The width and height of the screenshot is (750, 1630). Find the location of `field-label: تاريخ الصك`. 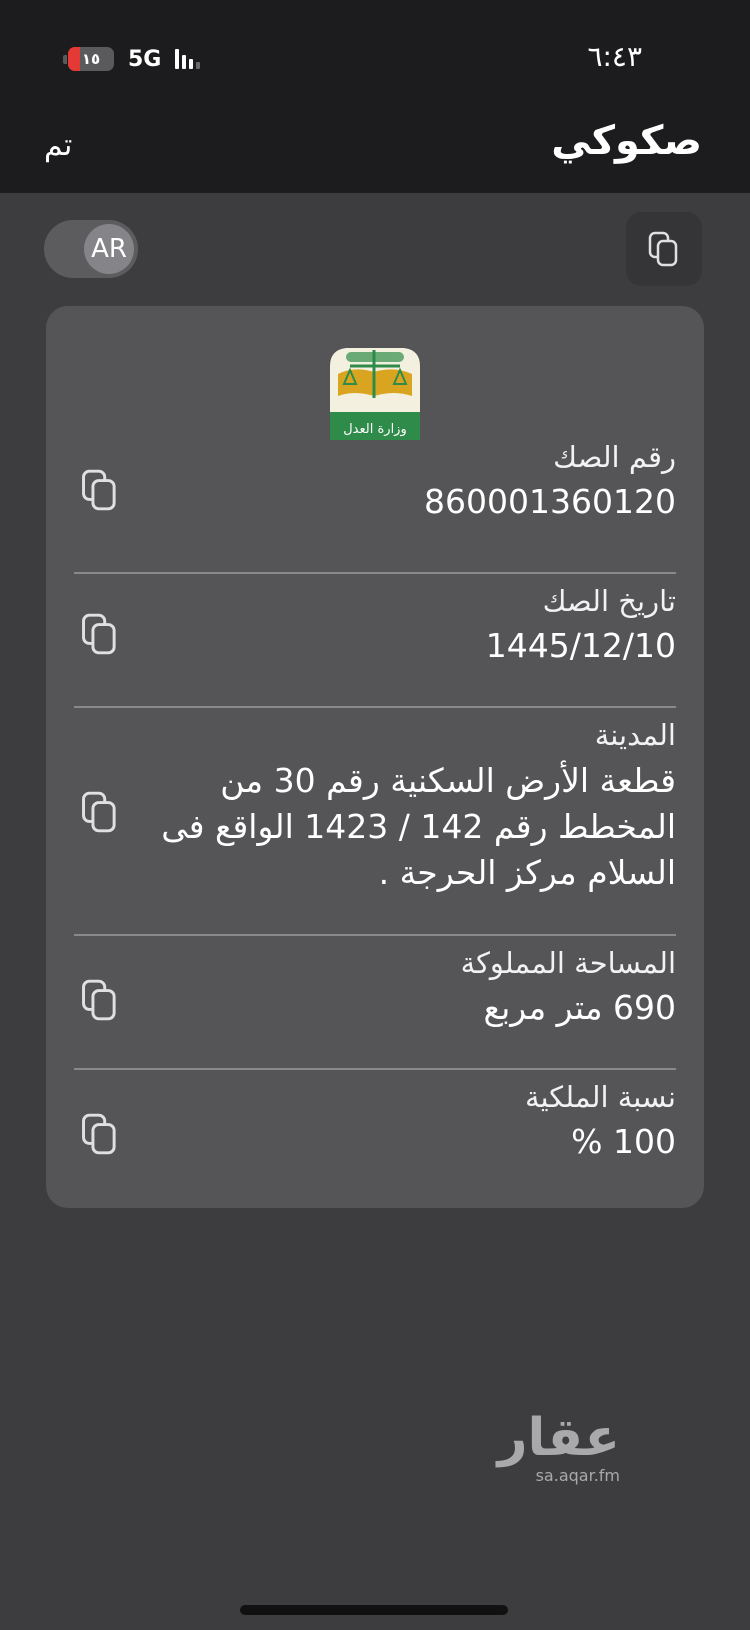

field-label: تاريخ الصك is located at coordinates (609, 601).